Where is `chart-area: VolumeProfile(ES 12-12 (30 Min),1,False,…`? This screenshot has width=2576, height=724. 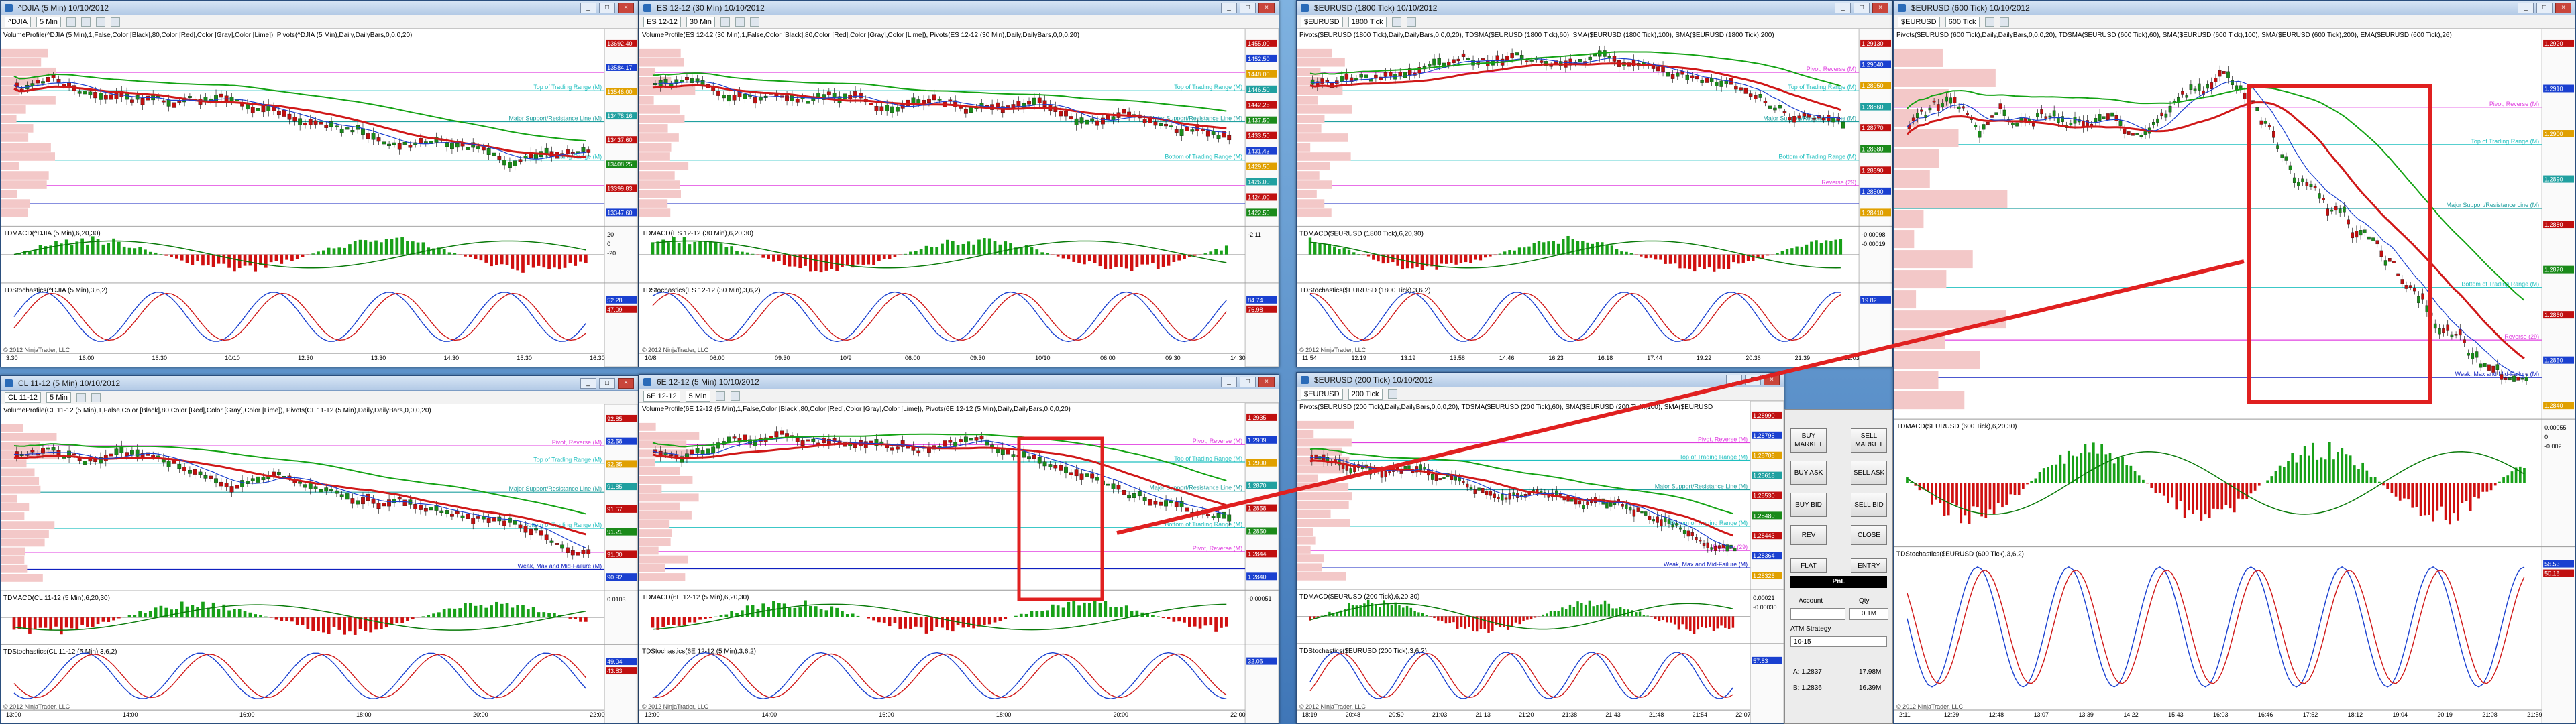
chart-area: VolumeProfile(ES 12-12 (30 Min),1,False,… is located at coordinates (959, 198).